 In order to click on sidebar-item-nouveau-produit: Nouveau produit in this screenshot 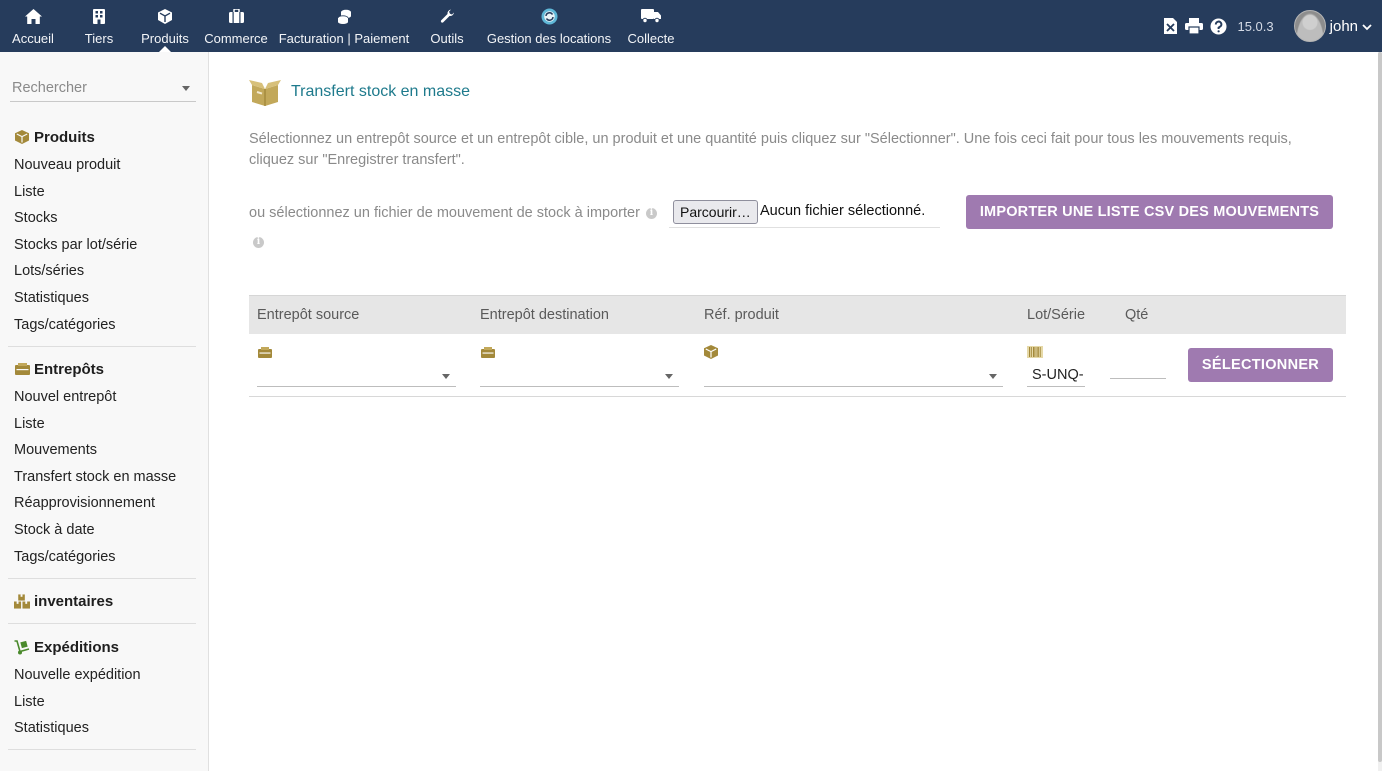, I will do `click(102, 165)`.